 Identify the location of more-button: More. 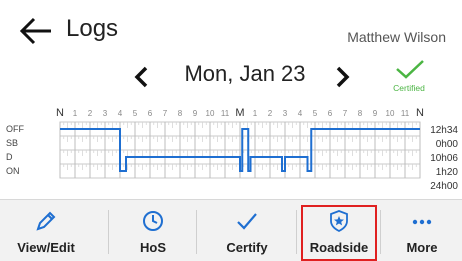
(422, 230).